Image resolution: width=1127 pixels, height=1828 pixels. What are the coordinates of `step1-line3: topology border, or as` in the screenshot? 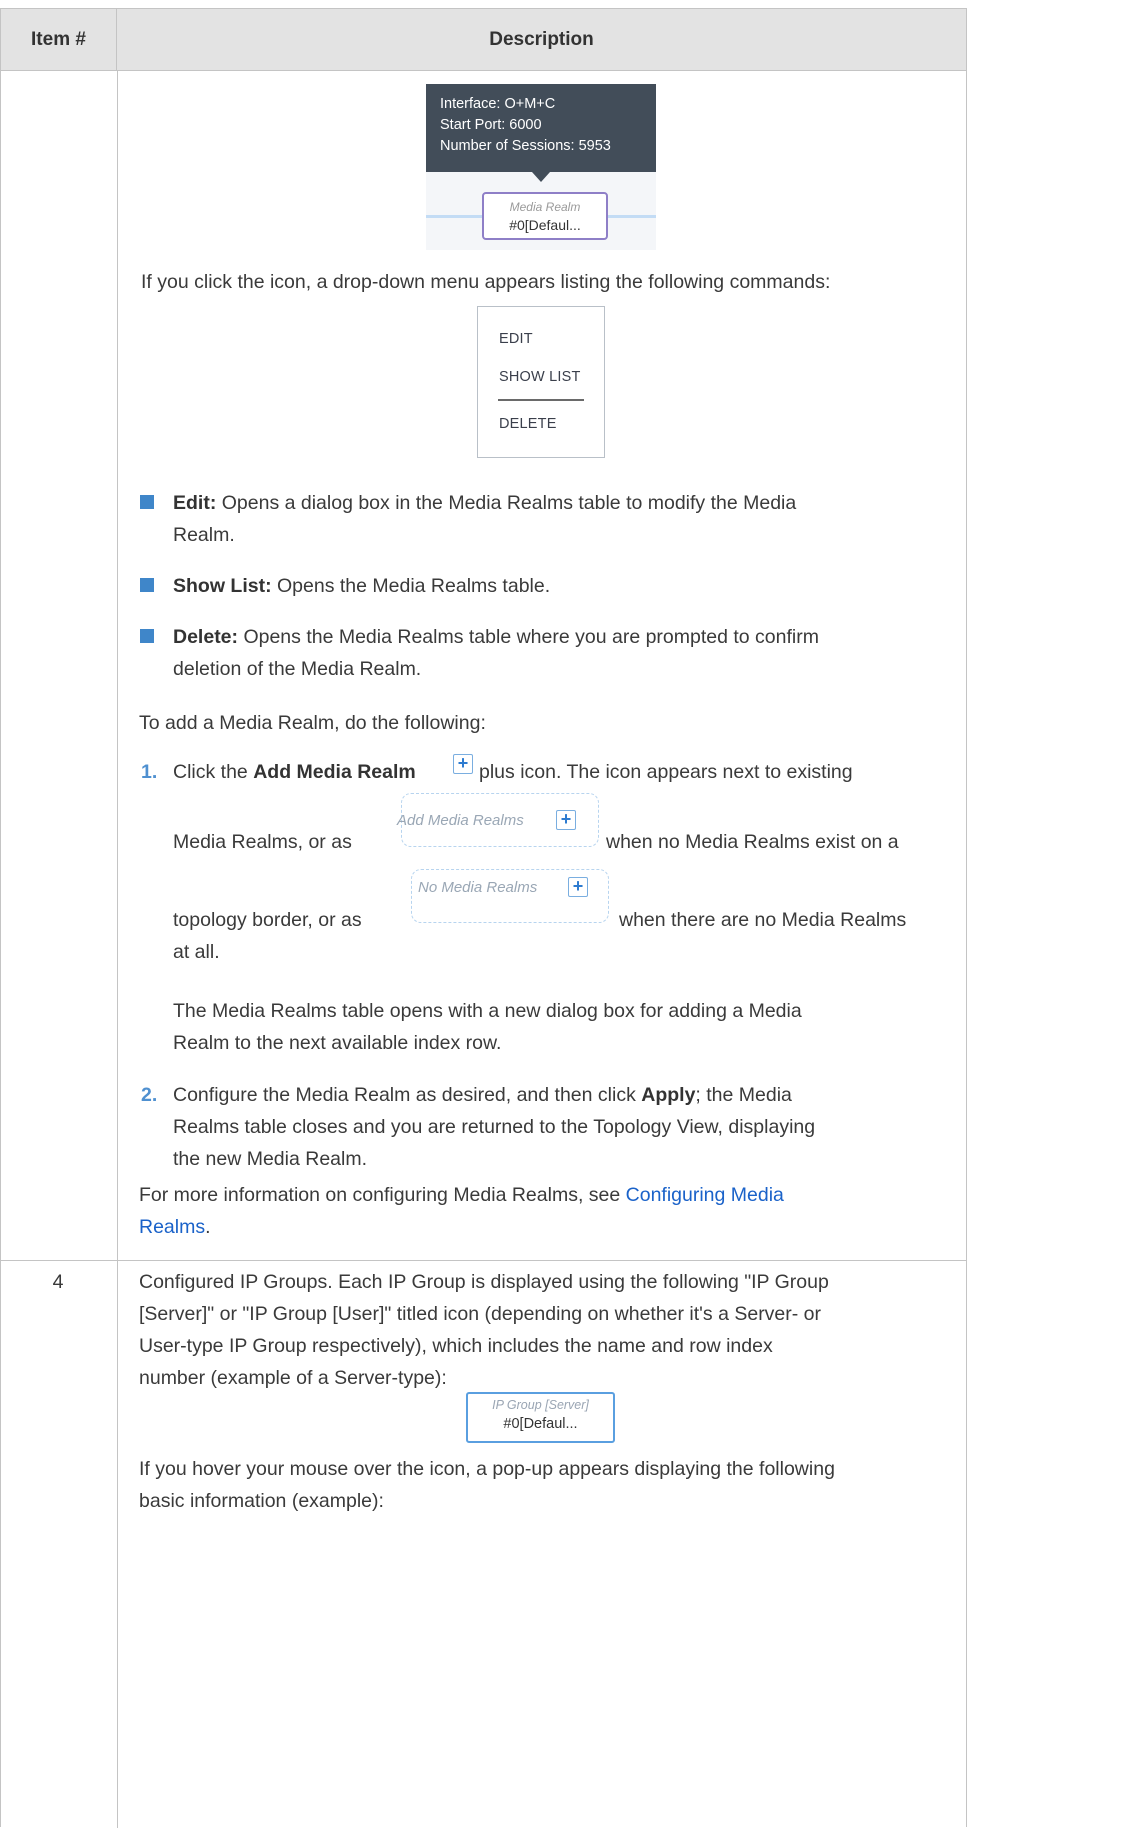 It's located at (267, 920).